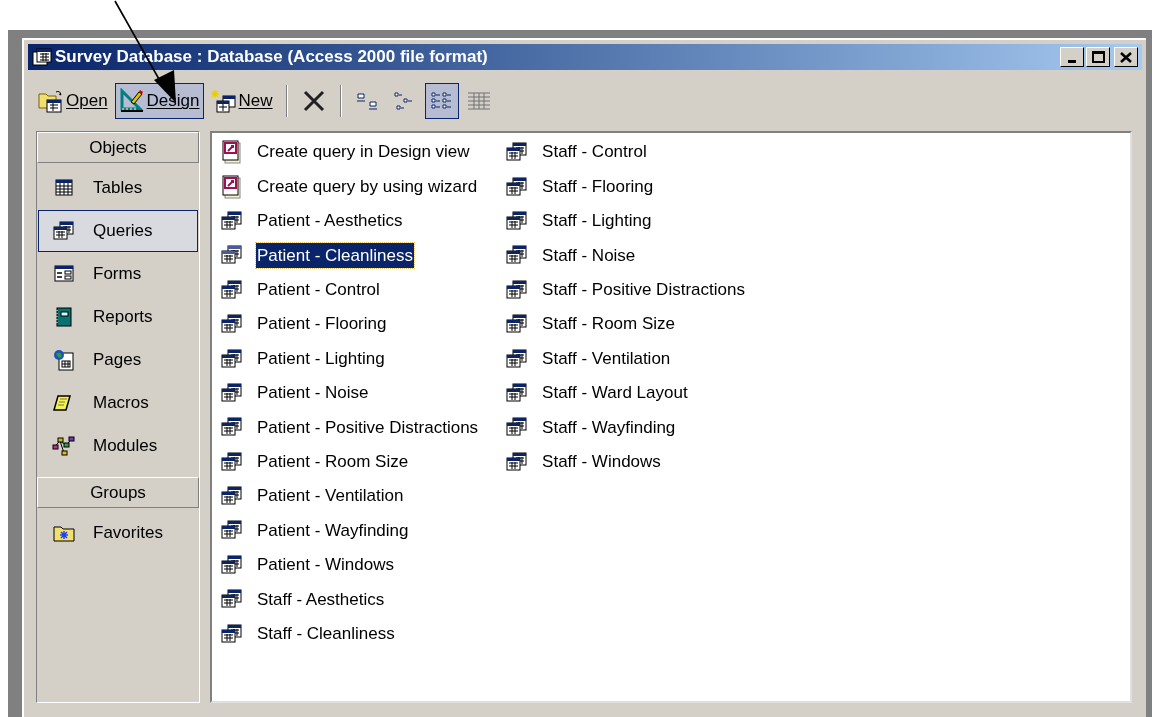  I want to click on report-book-icon, so click(64, 317).